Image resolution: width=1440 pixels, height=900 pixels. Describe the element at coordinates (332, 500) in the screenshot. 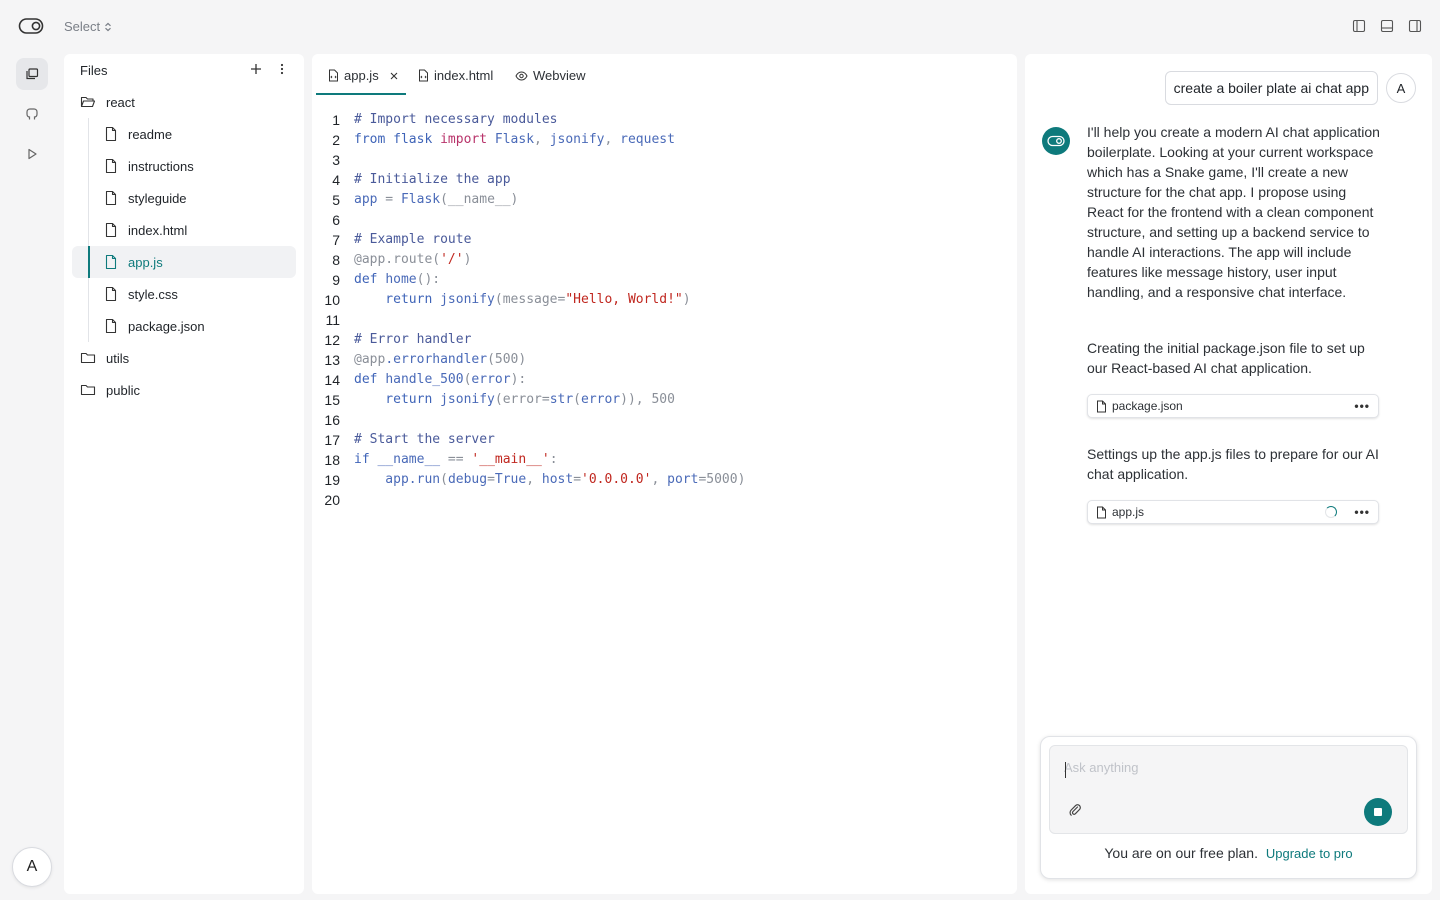

I see `line-number: 20` at that location.